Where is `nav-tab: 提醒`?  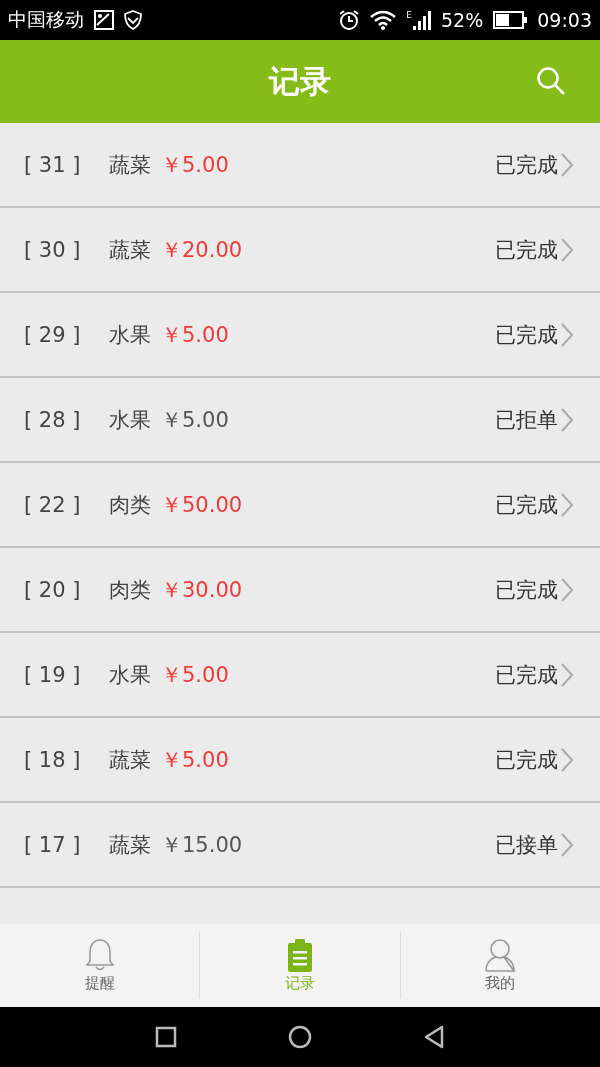
nav-tab: 提醒 is located at coordinates (100, 965).